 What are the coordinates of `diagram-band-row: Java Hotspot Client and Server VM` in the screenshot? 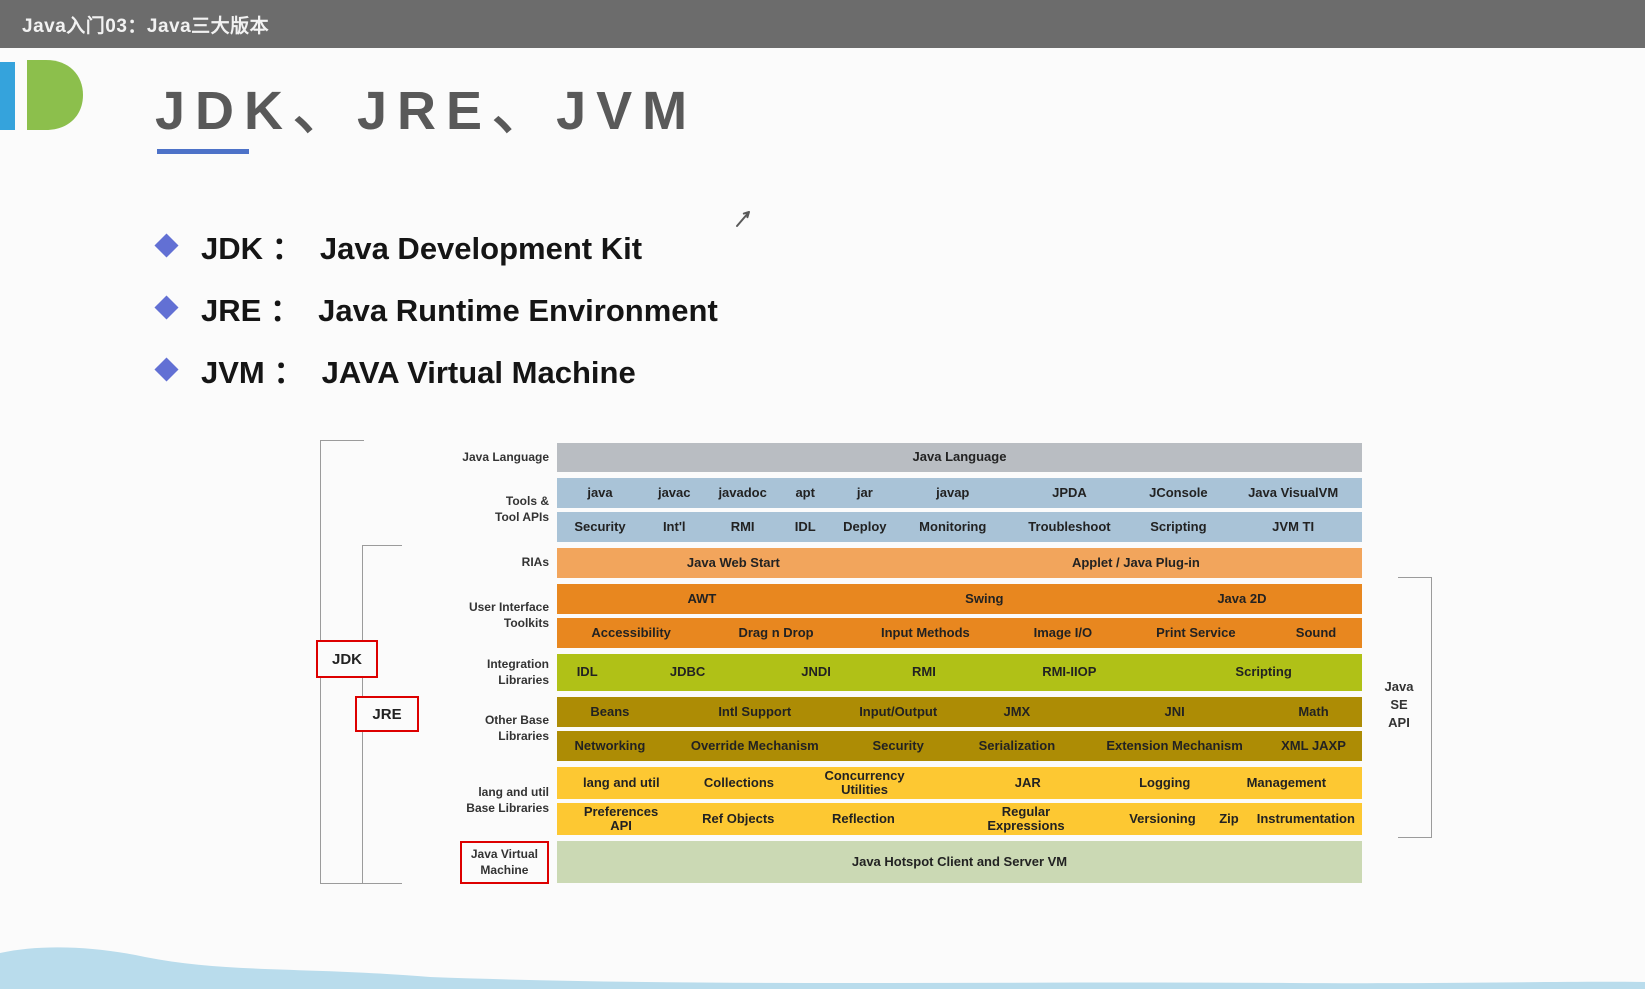 It's located at (959, 862).